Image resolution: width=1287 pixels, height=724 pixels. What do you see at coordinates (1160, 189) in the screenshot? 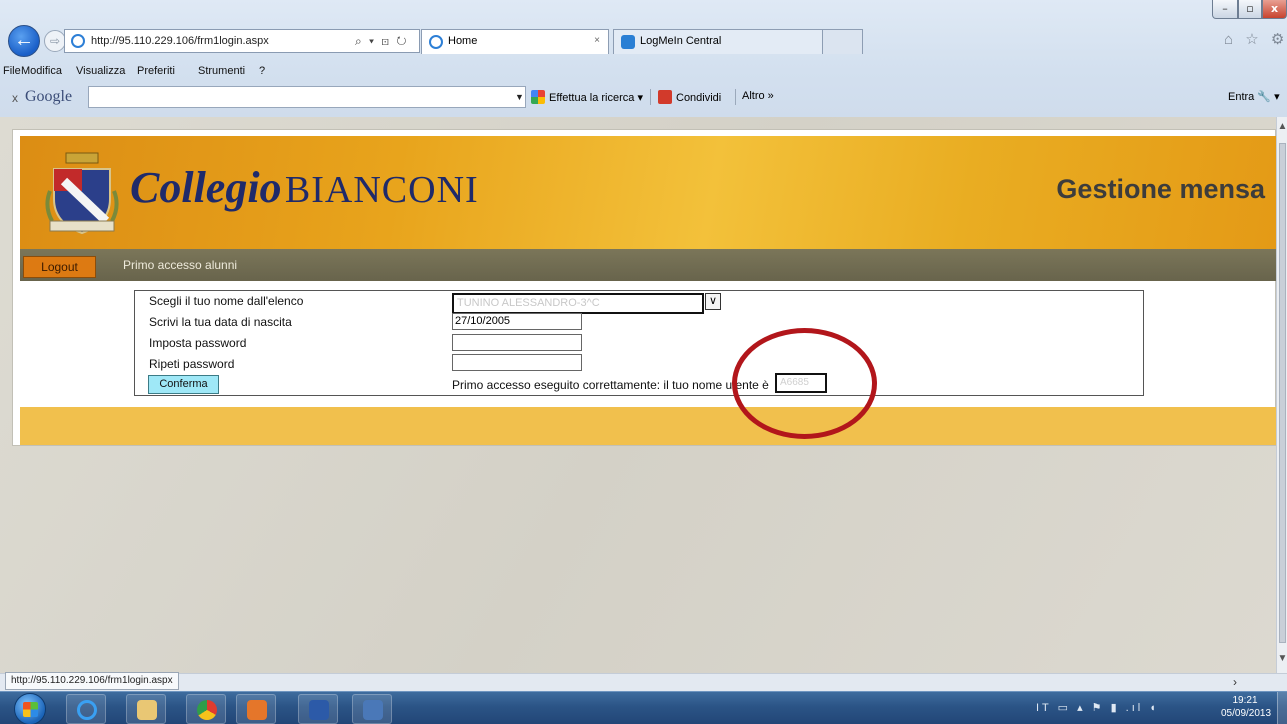
I see `app-title: Gestione mensa` at bounding box center [1160, 189].